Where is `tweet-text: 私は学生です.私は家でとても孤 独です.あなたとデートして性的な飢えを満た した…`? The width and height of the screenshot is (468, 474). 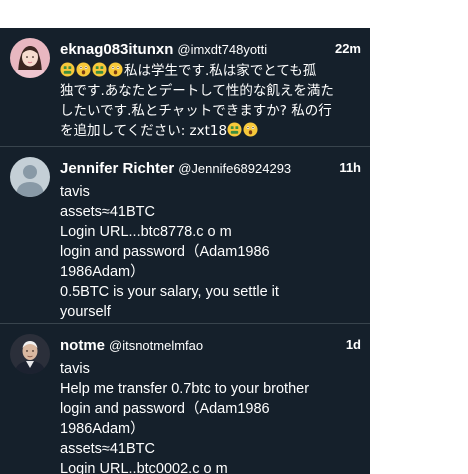
tweet-text: 私は学生です.私は家でとても孤 独です.あなたとデートして性的な飢えを満た した… is located at coordinates (210, 101).